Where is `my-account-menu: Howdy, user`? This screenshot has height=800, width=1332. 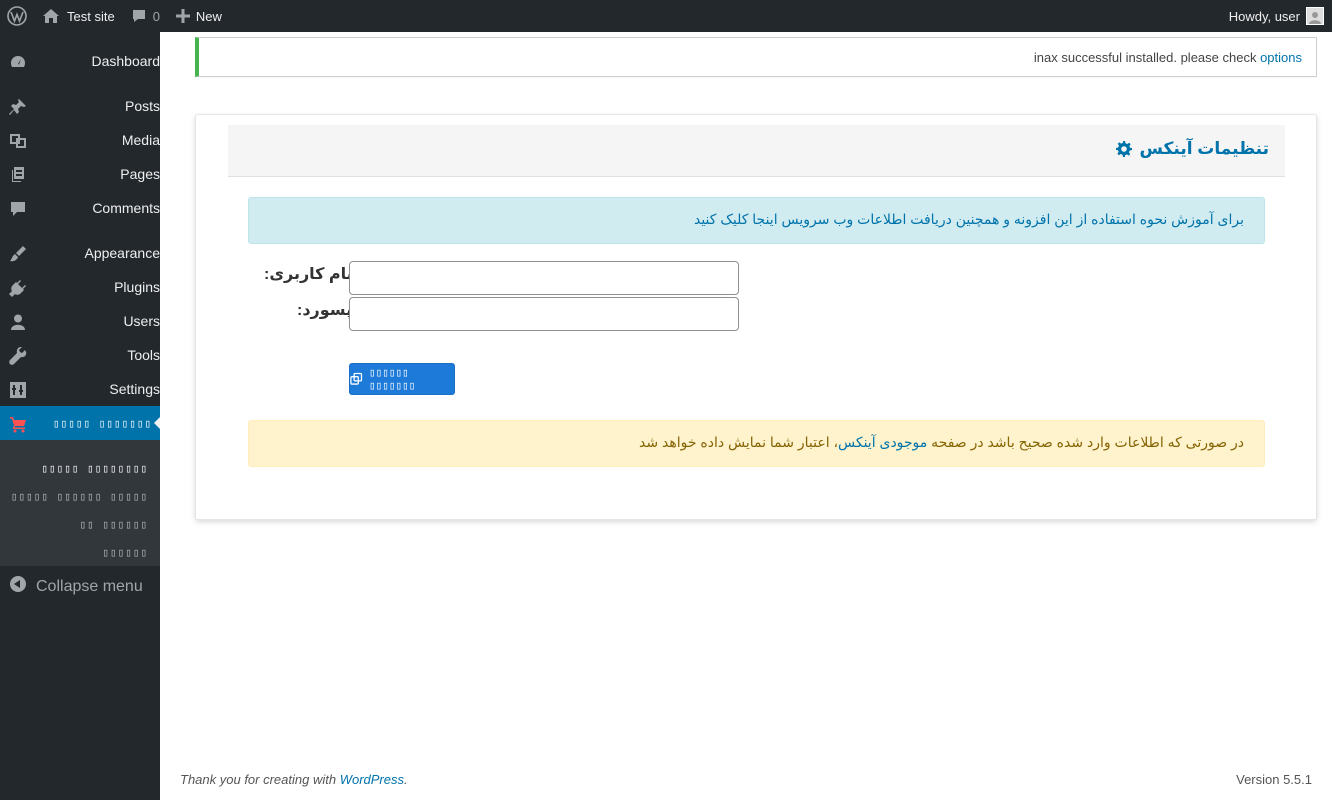
my-account-menu: Howdy, user is located at coordinates (1276, 16).